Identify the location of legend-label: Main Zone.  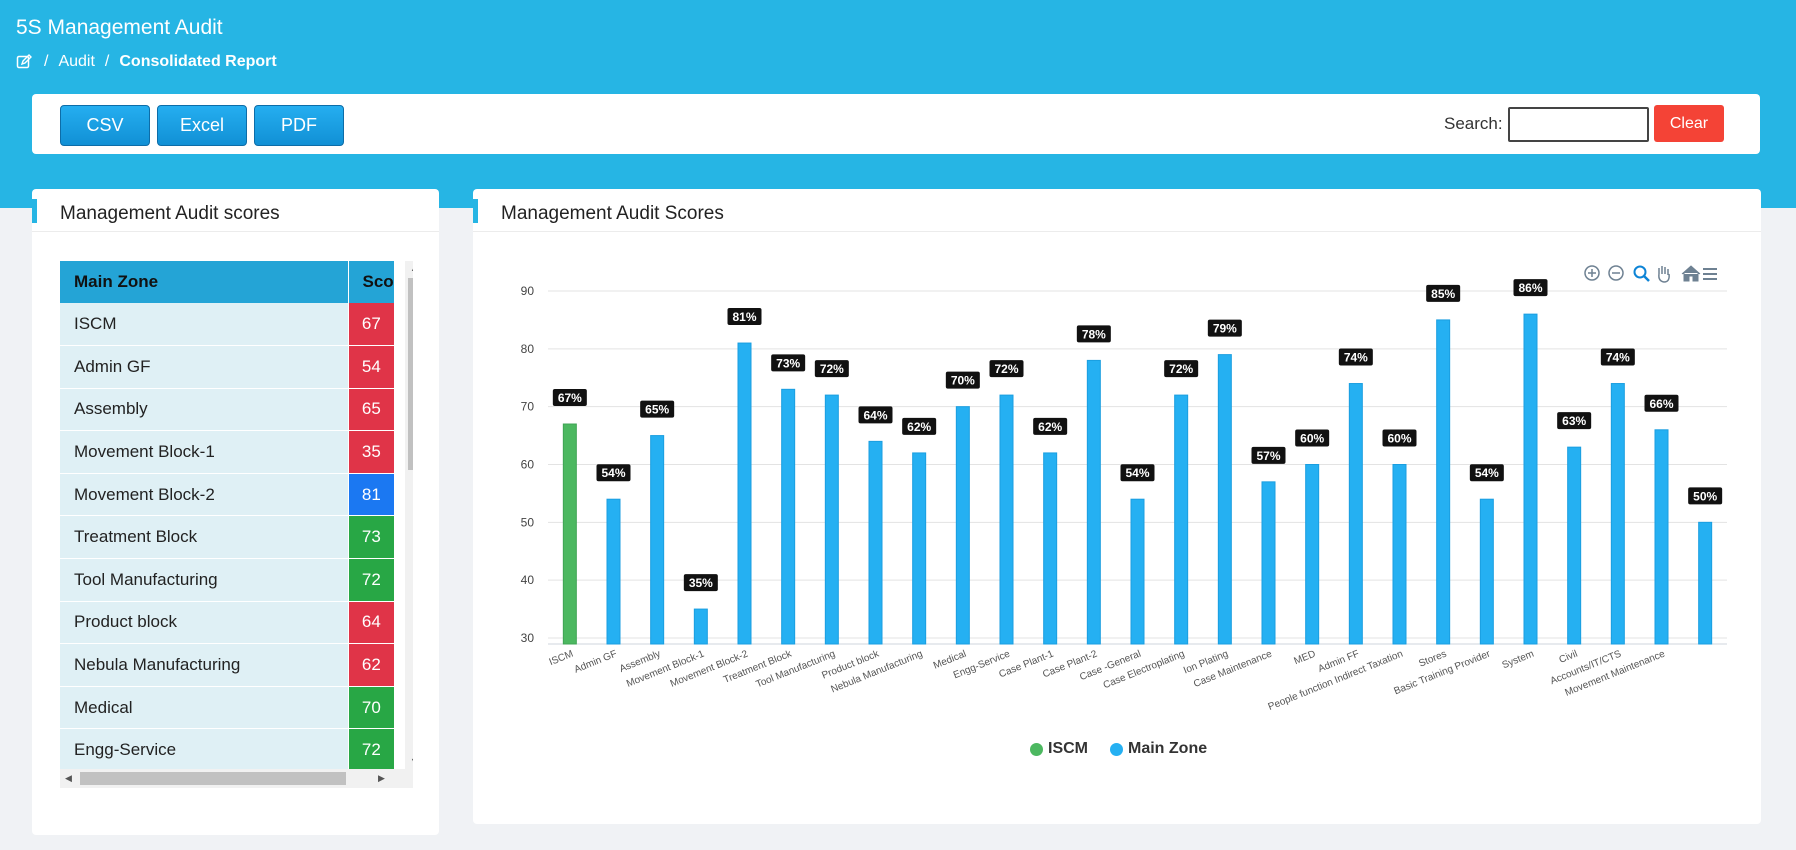
(1168, 748).